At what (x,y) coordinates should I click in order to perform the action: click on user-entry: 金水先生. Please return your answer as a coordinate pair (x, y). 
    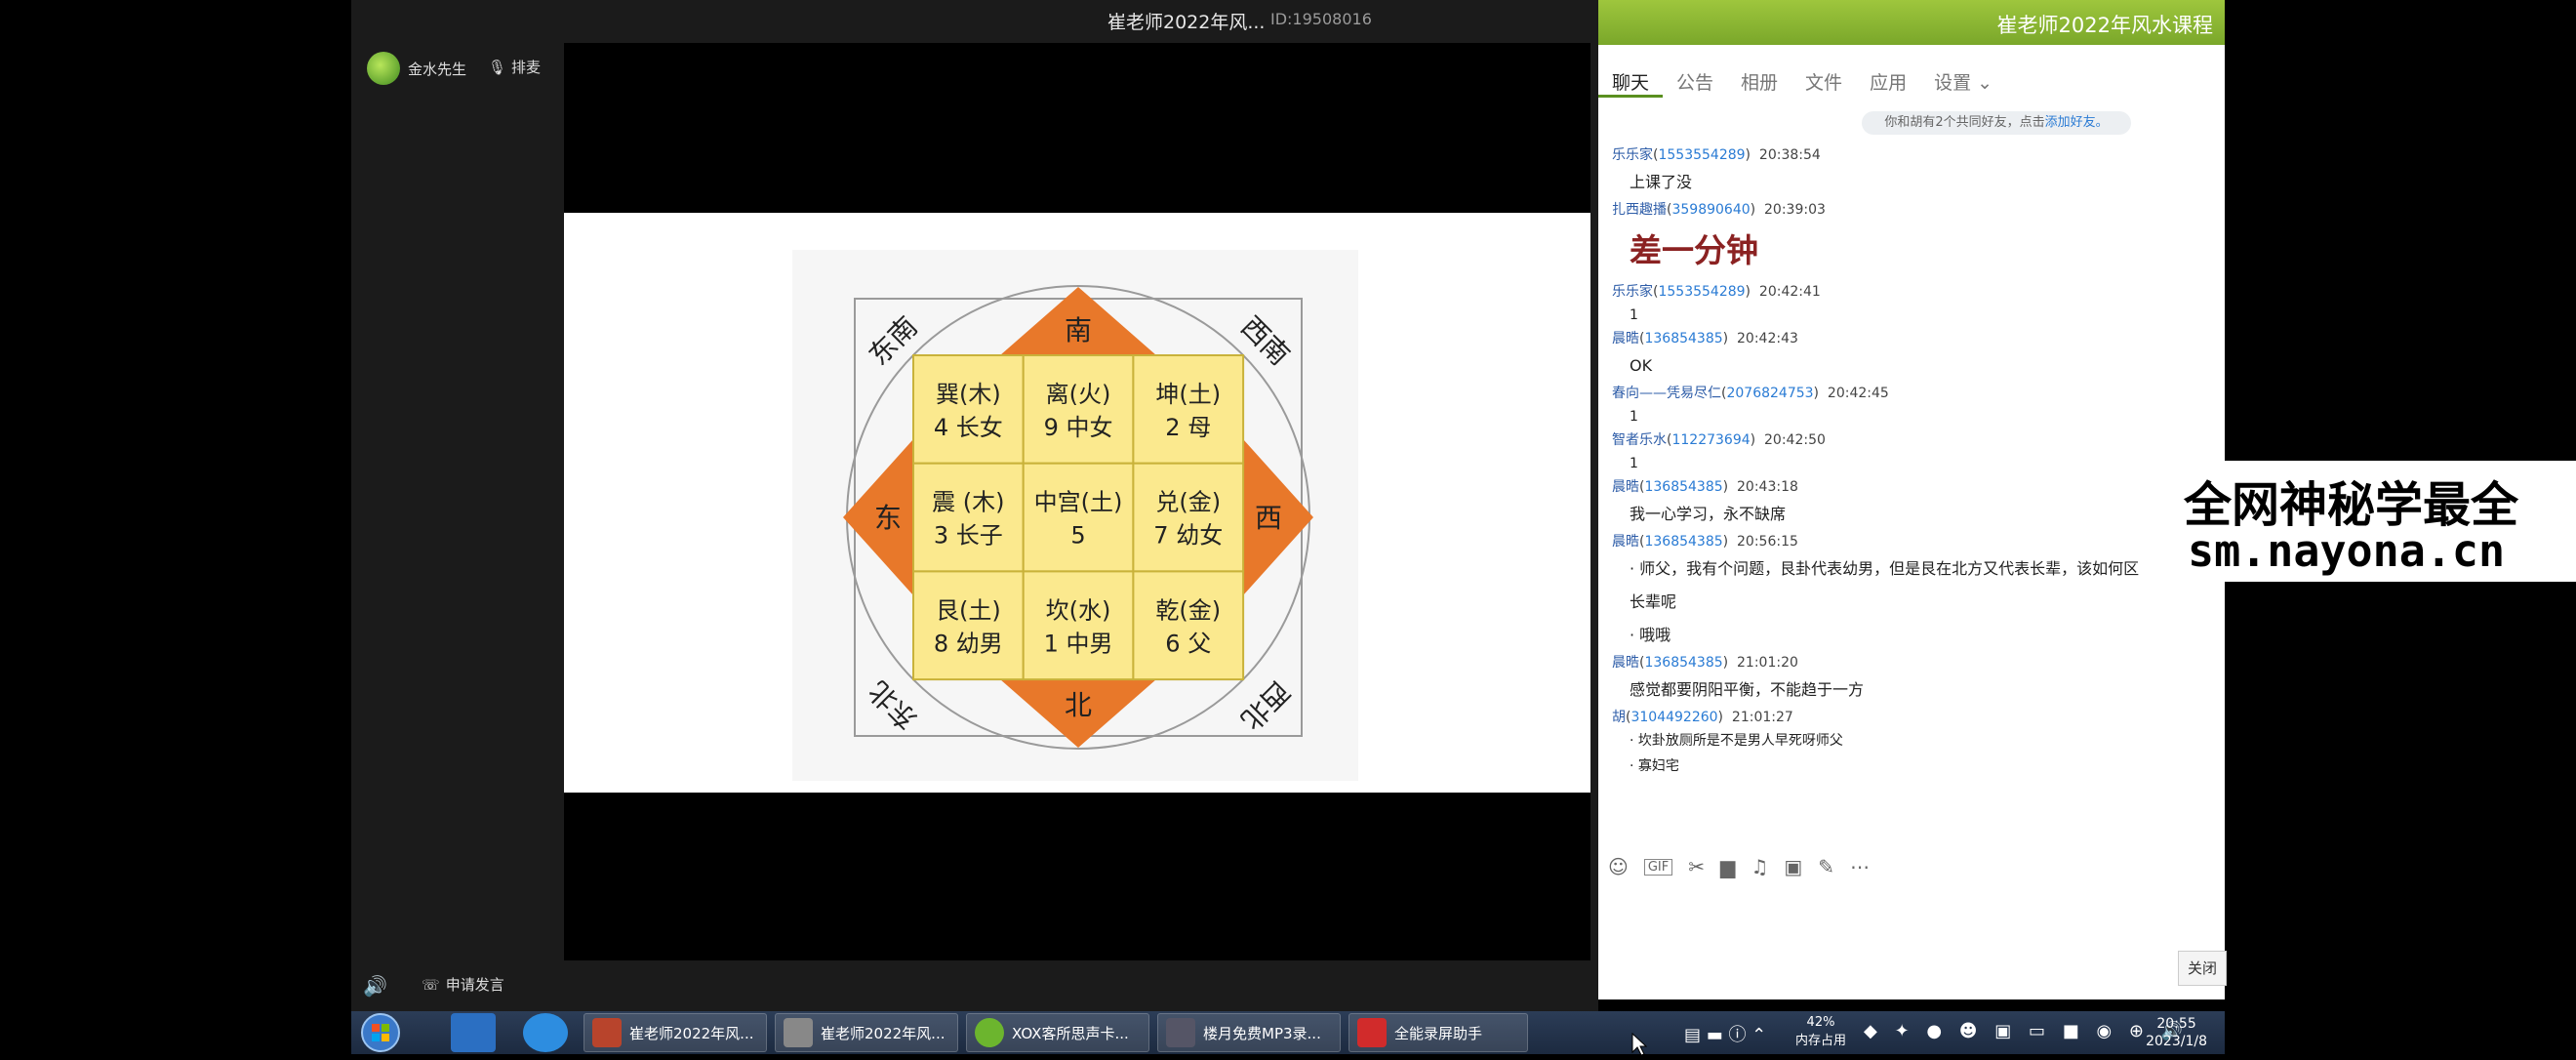
    Looking at the image, I should click on (416, 68).